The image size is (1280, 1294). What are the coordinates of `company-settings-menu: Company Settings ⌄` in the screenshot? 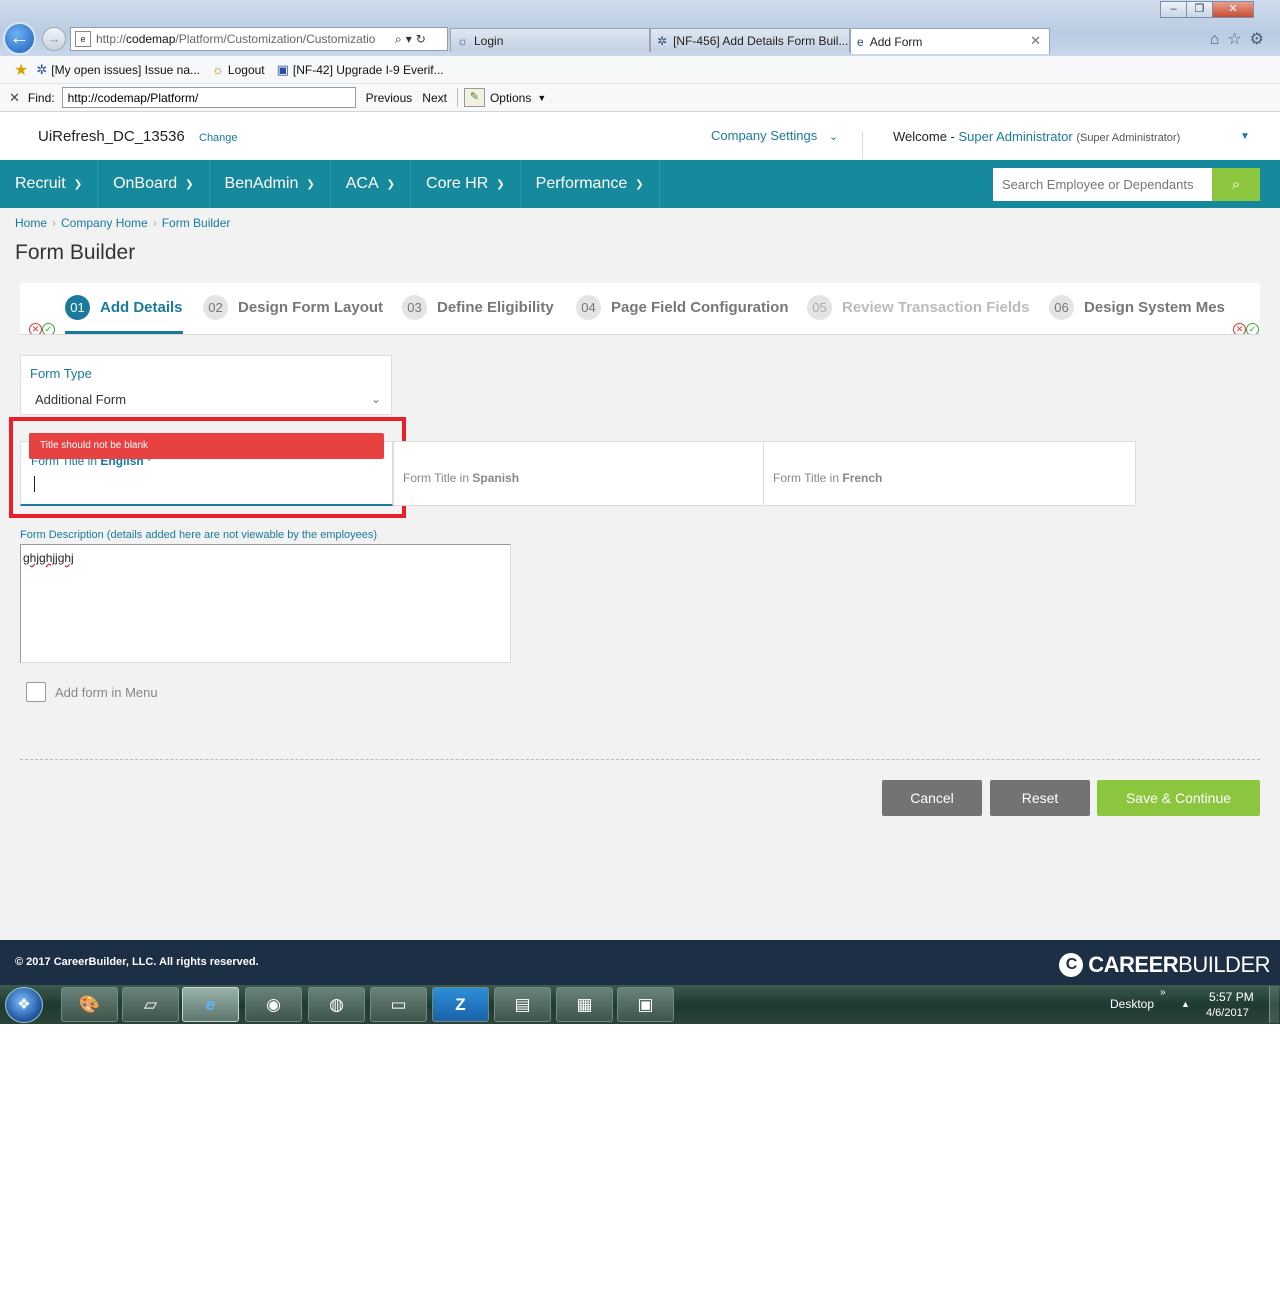 It's located at (774, 135).